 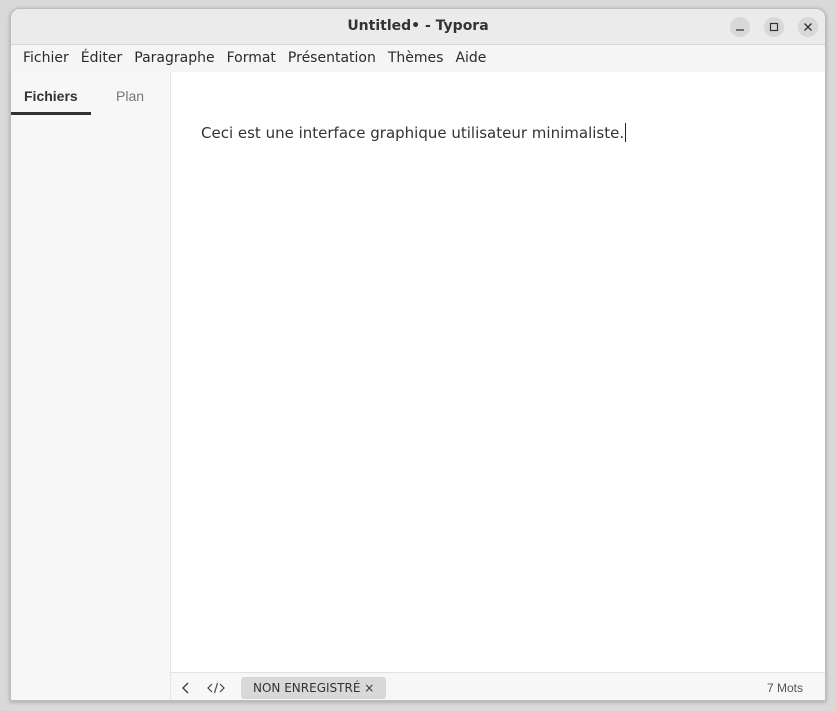 What do you see at coordinates (46, 58) in the screenshot?
I see `menu-file: Fichier` at bounding box center [46, 58].